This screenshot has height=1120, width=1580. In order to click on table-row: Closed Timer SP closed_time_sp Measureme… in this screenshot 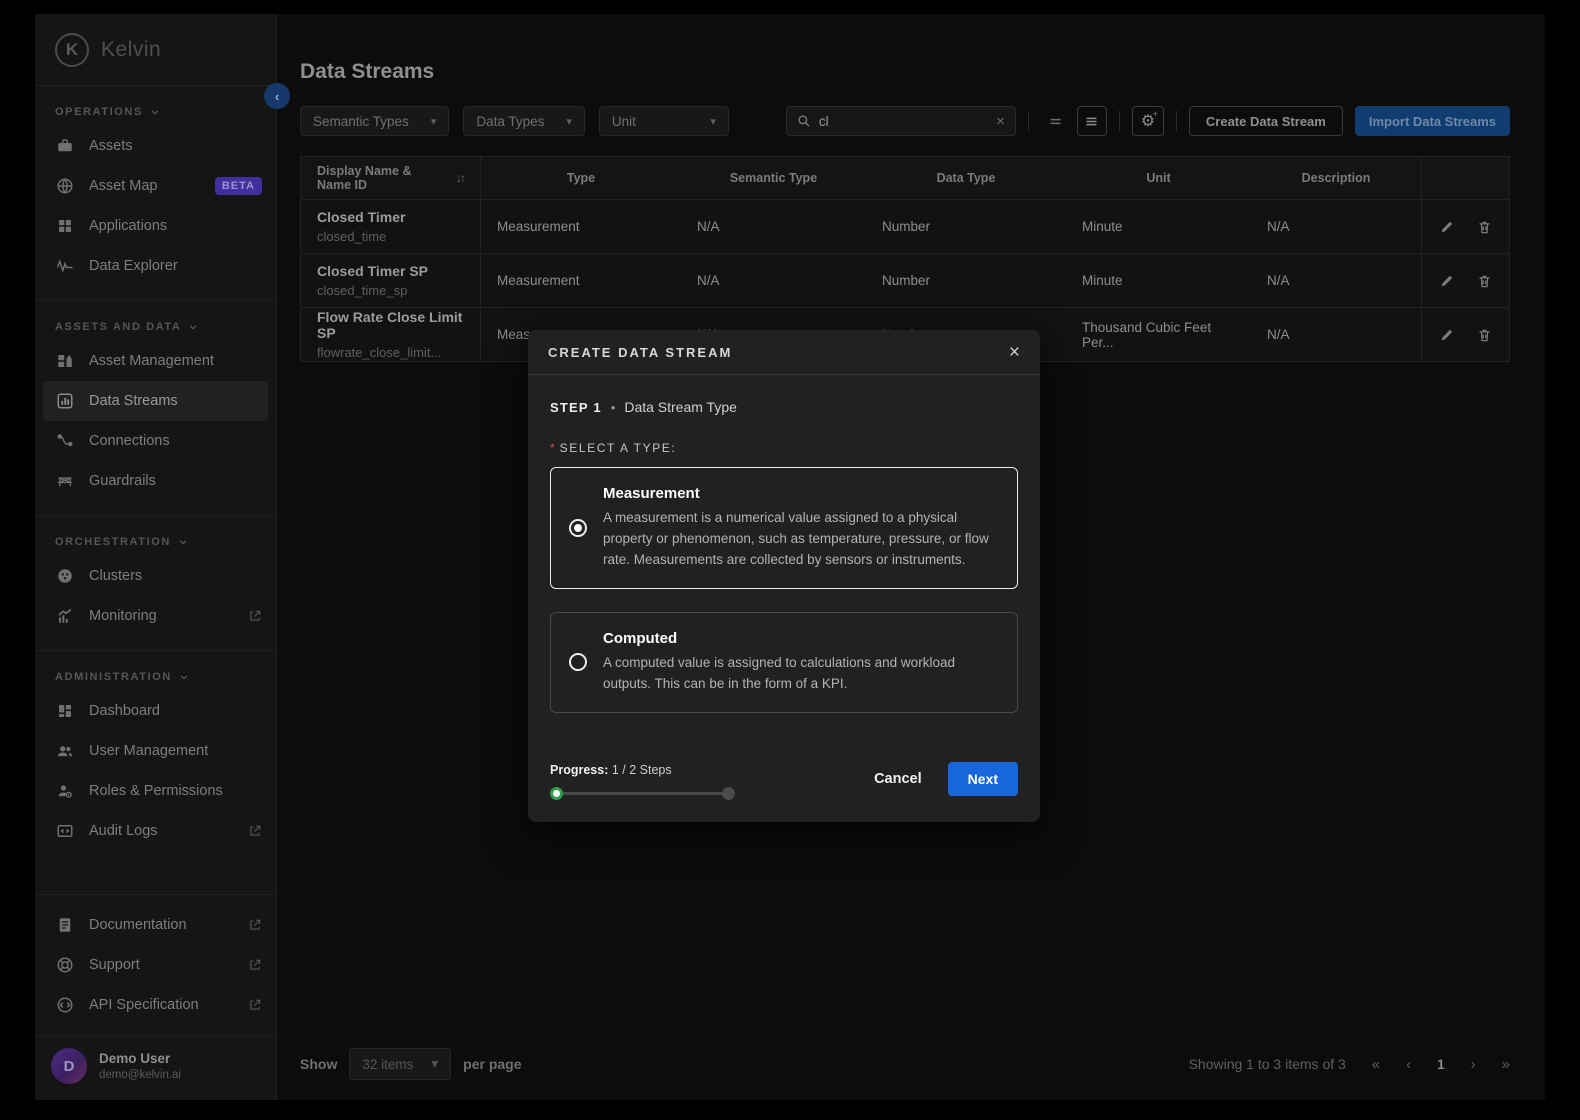, I will do `click(905, 281)`.